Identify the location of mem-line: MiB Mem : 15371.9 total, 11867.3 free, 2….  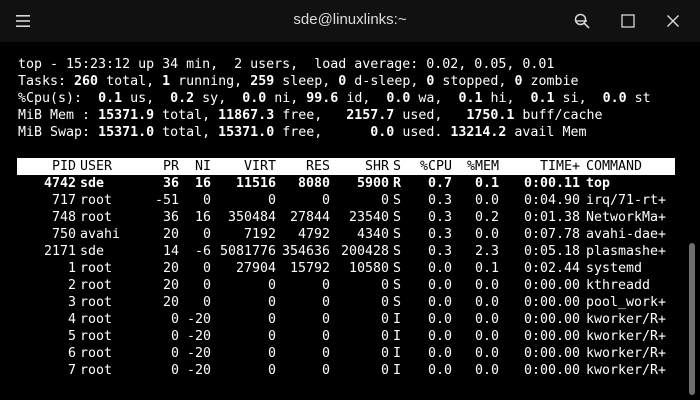
(310, 115).